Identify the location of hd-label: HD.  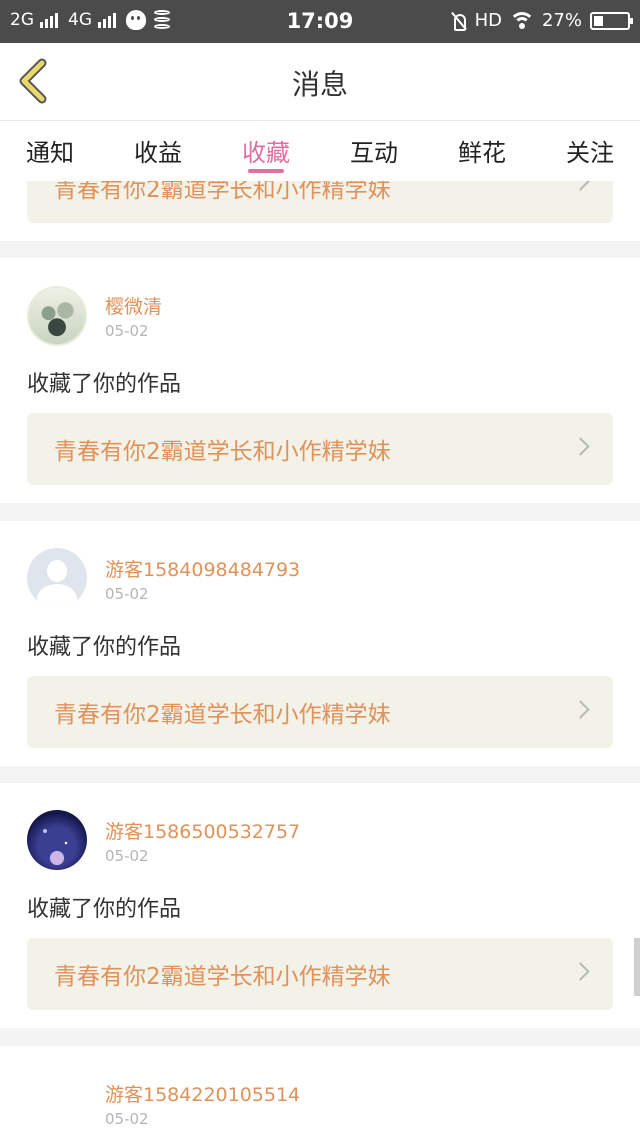
(488, 20).